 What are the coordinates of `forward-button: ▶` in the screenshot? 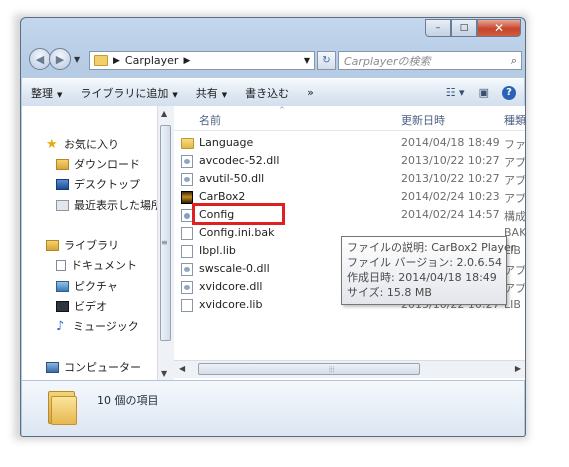 It's located at (60, 59).